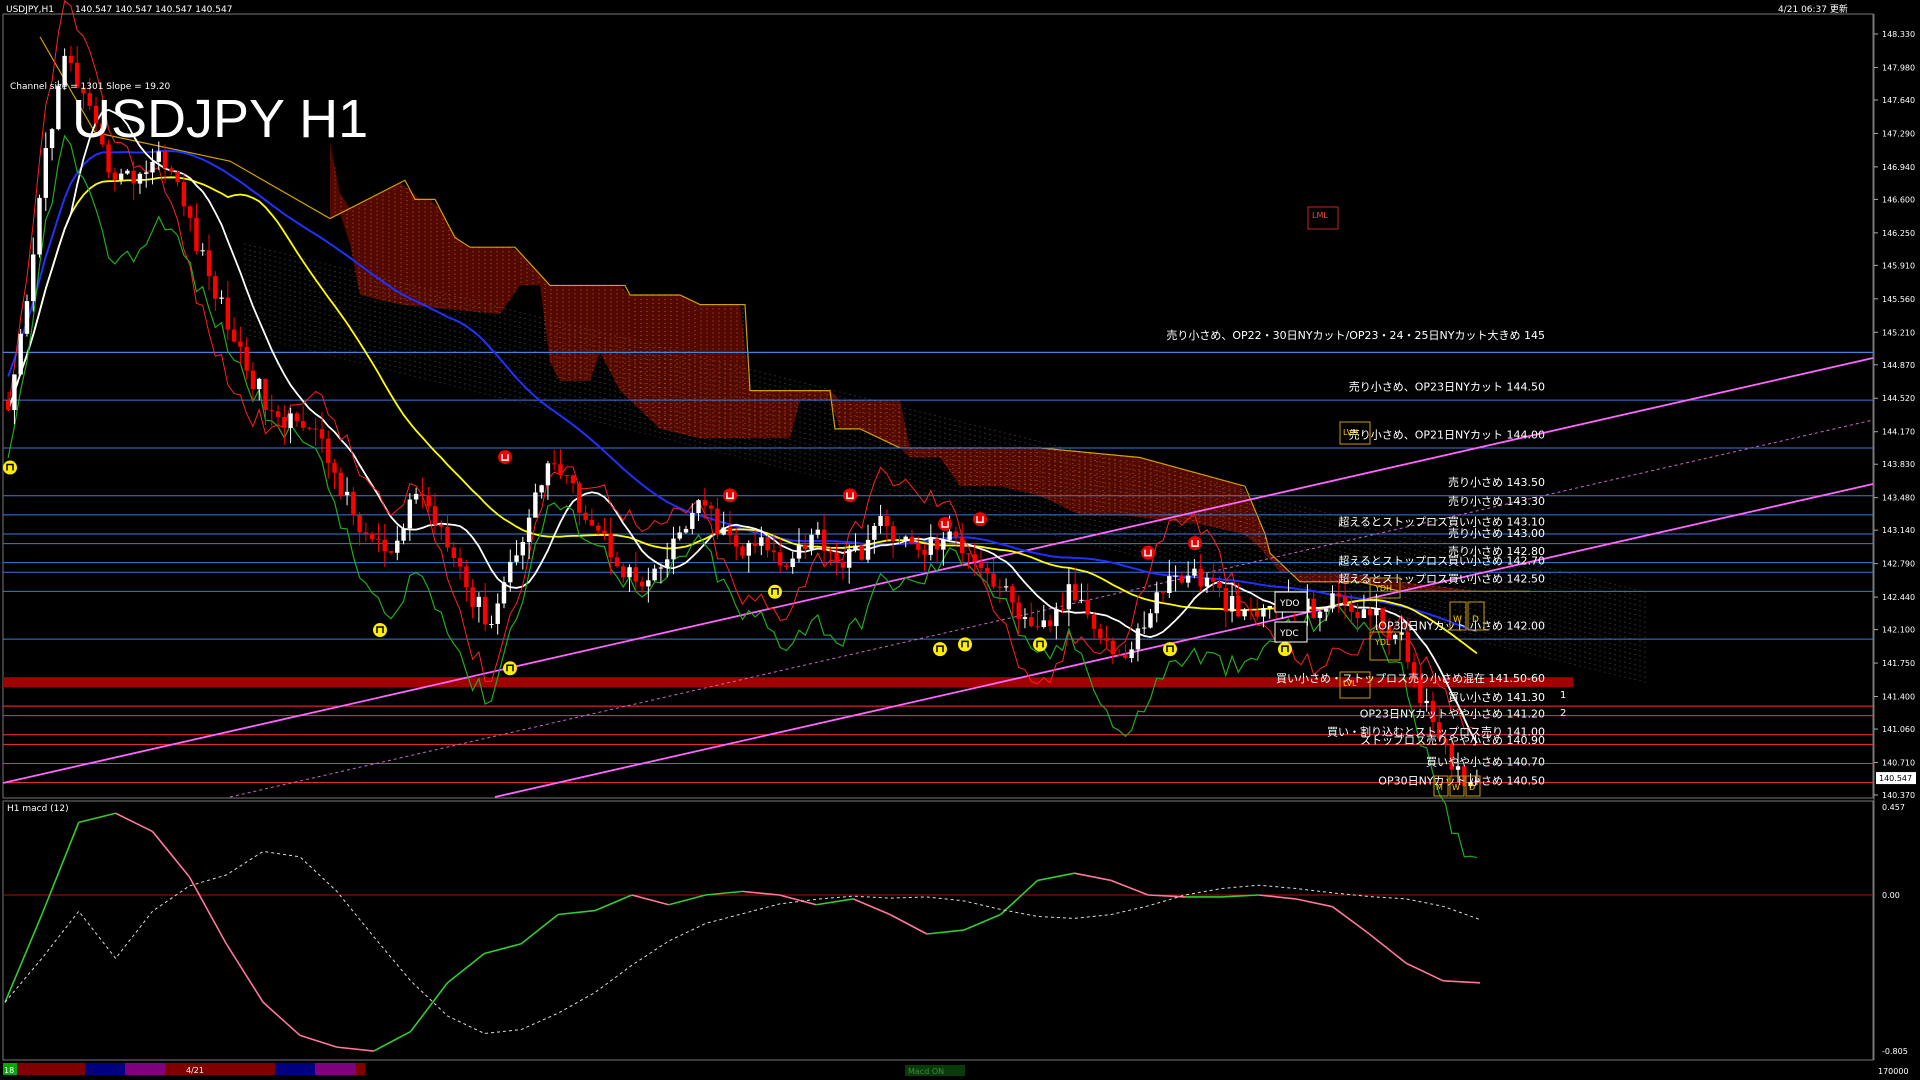 Image resolution: width=1920 pixels, height=1080 pixels. What do you see at coordinates (1898, 762) in the screenshot?
I see `axis-label: 140.710` at bounding box center [1898, 762].